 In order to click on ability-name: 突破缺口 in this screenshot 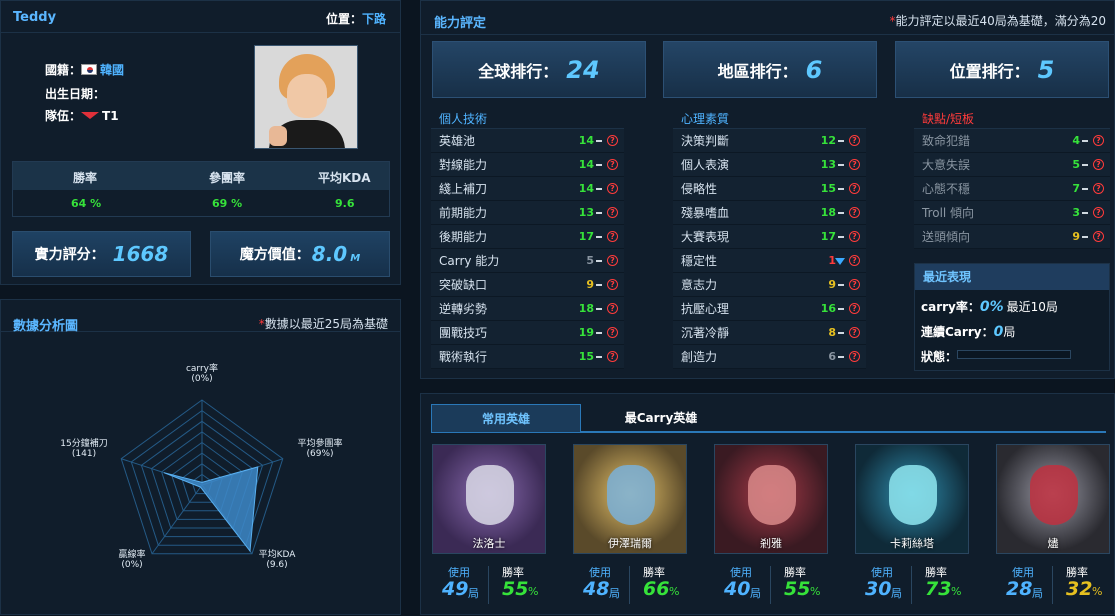, I will do `click(463, 285)`.